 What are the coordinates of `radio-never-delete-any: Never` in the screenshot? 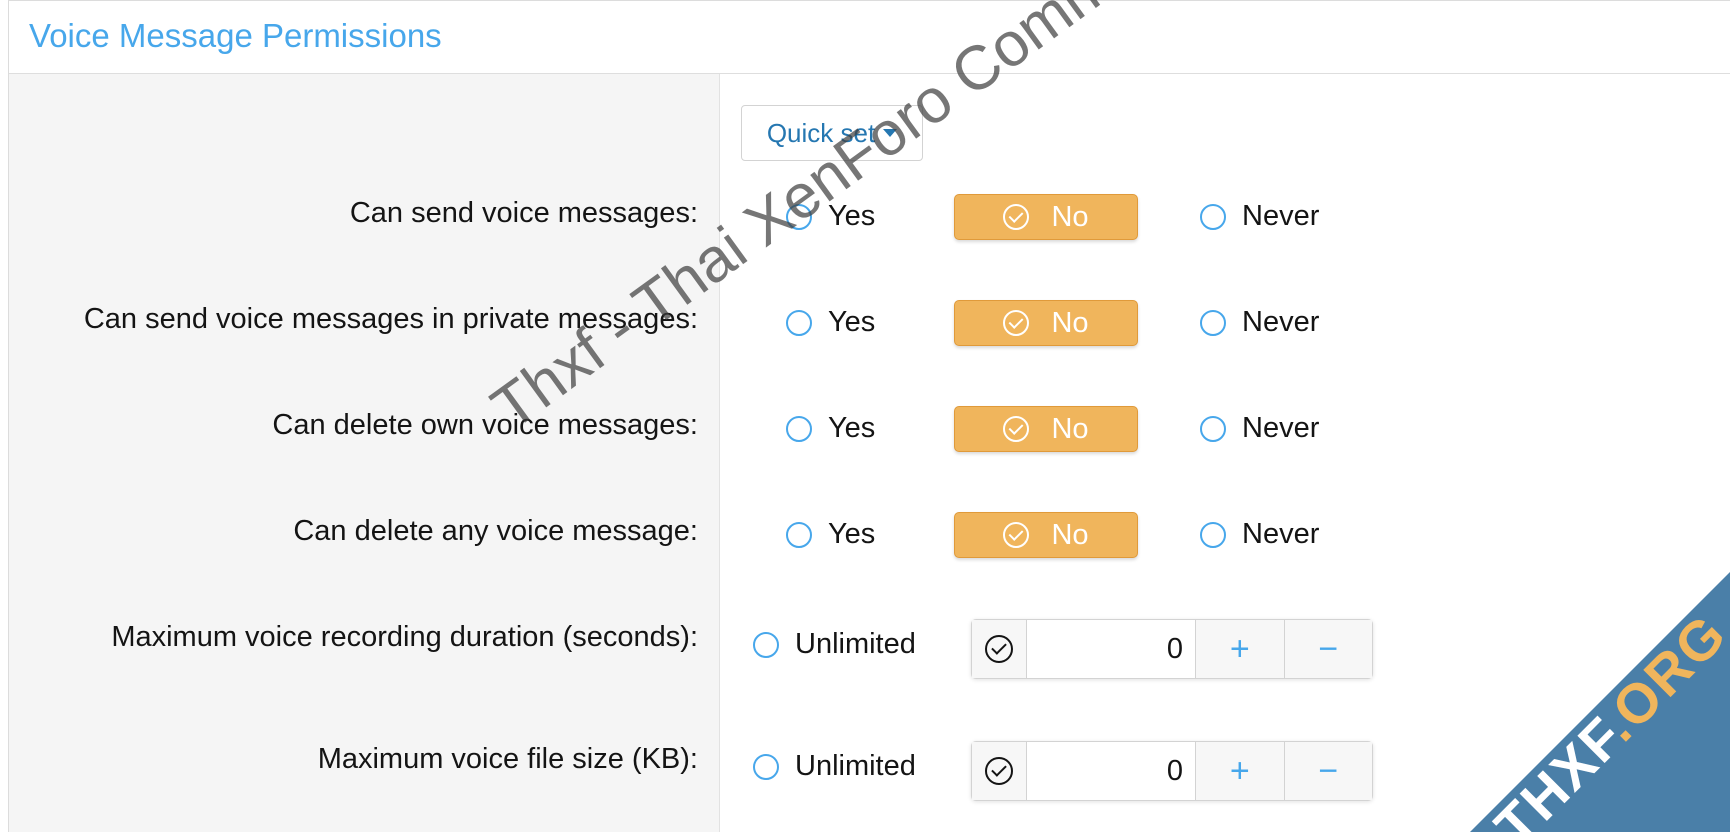 It's located at (1259, 534).